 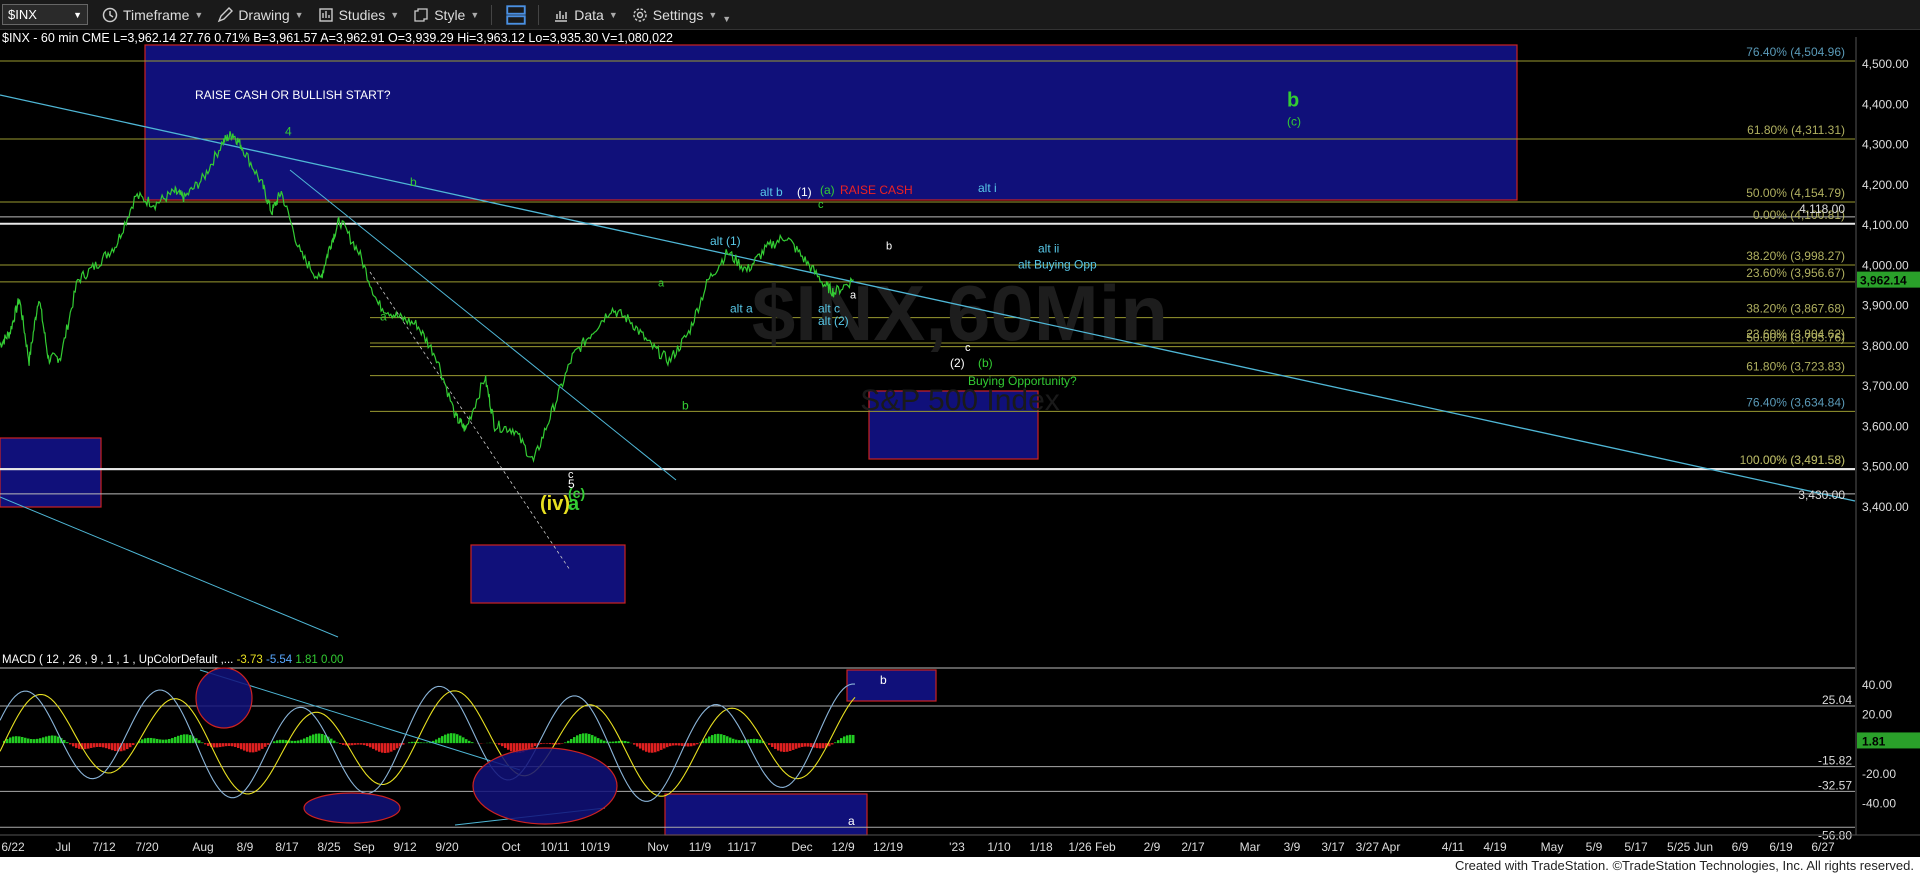 I want to click on wave-annotation: alt a, so click(x=741, y=309).